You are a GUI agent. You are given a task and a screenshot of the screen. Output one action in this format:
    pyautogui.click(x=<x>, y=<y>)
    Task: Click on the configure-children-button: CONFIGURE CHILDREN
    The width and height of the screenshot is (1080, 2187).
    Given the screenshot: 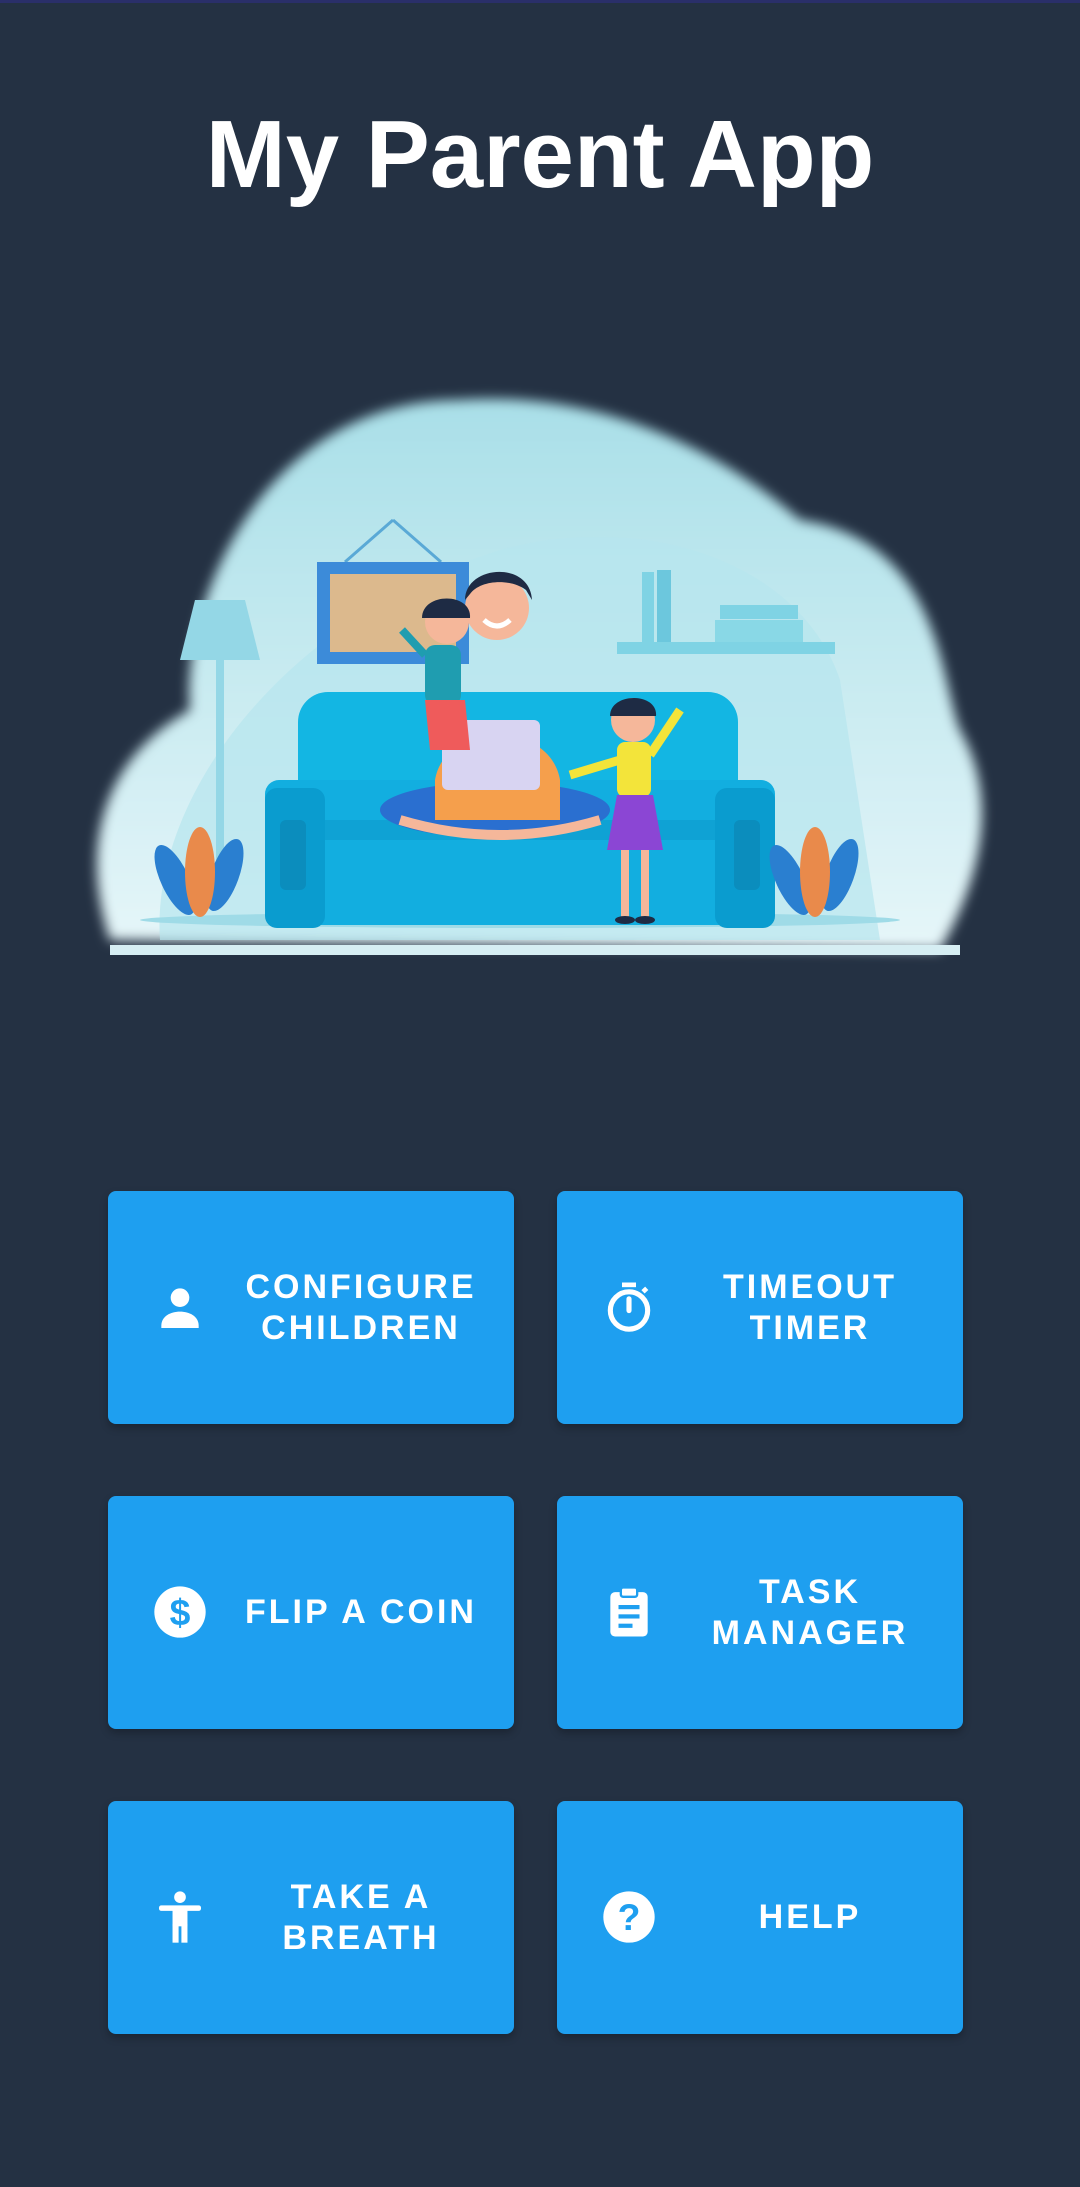 What is the action you would take?
    pyautogui.click(x=311, y=1307)
    